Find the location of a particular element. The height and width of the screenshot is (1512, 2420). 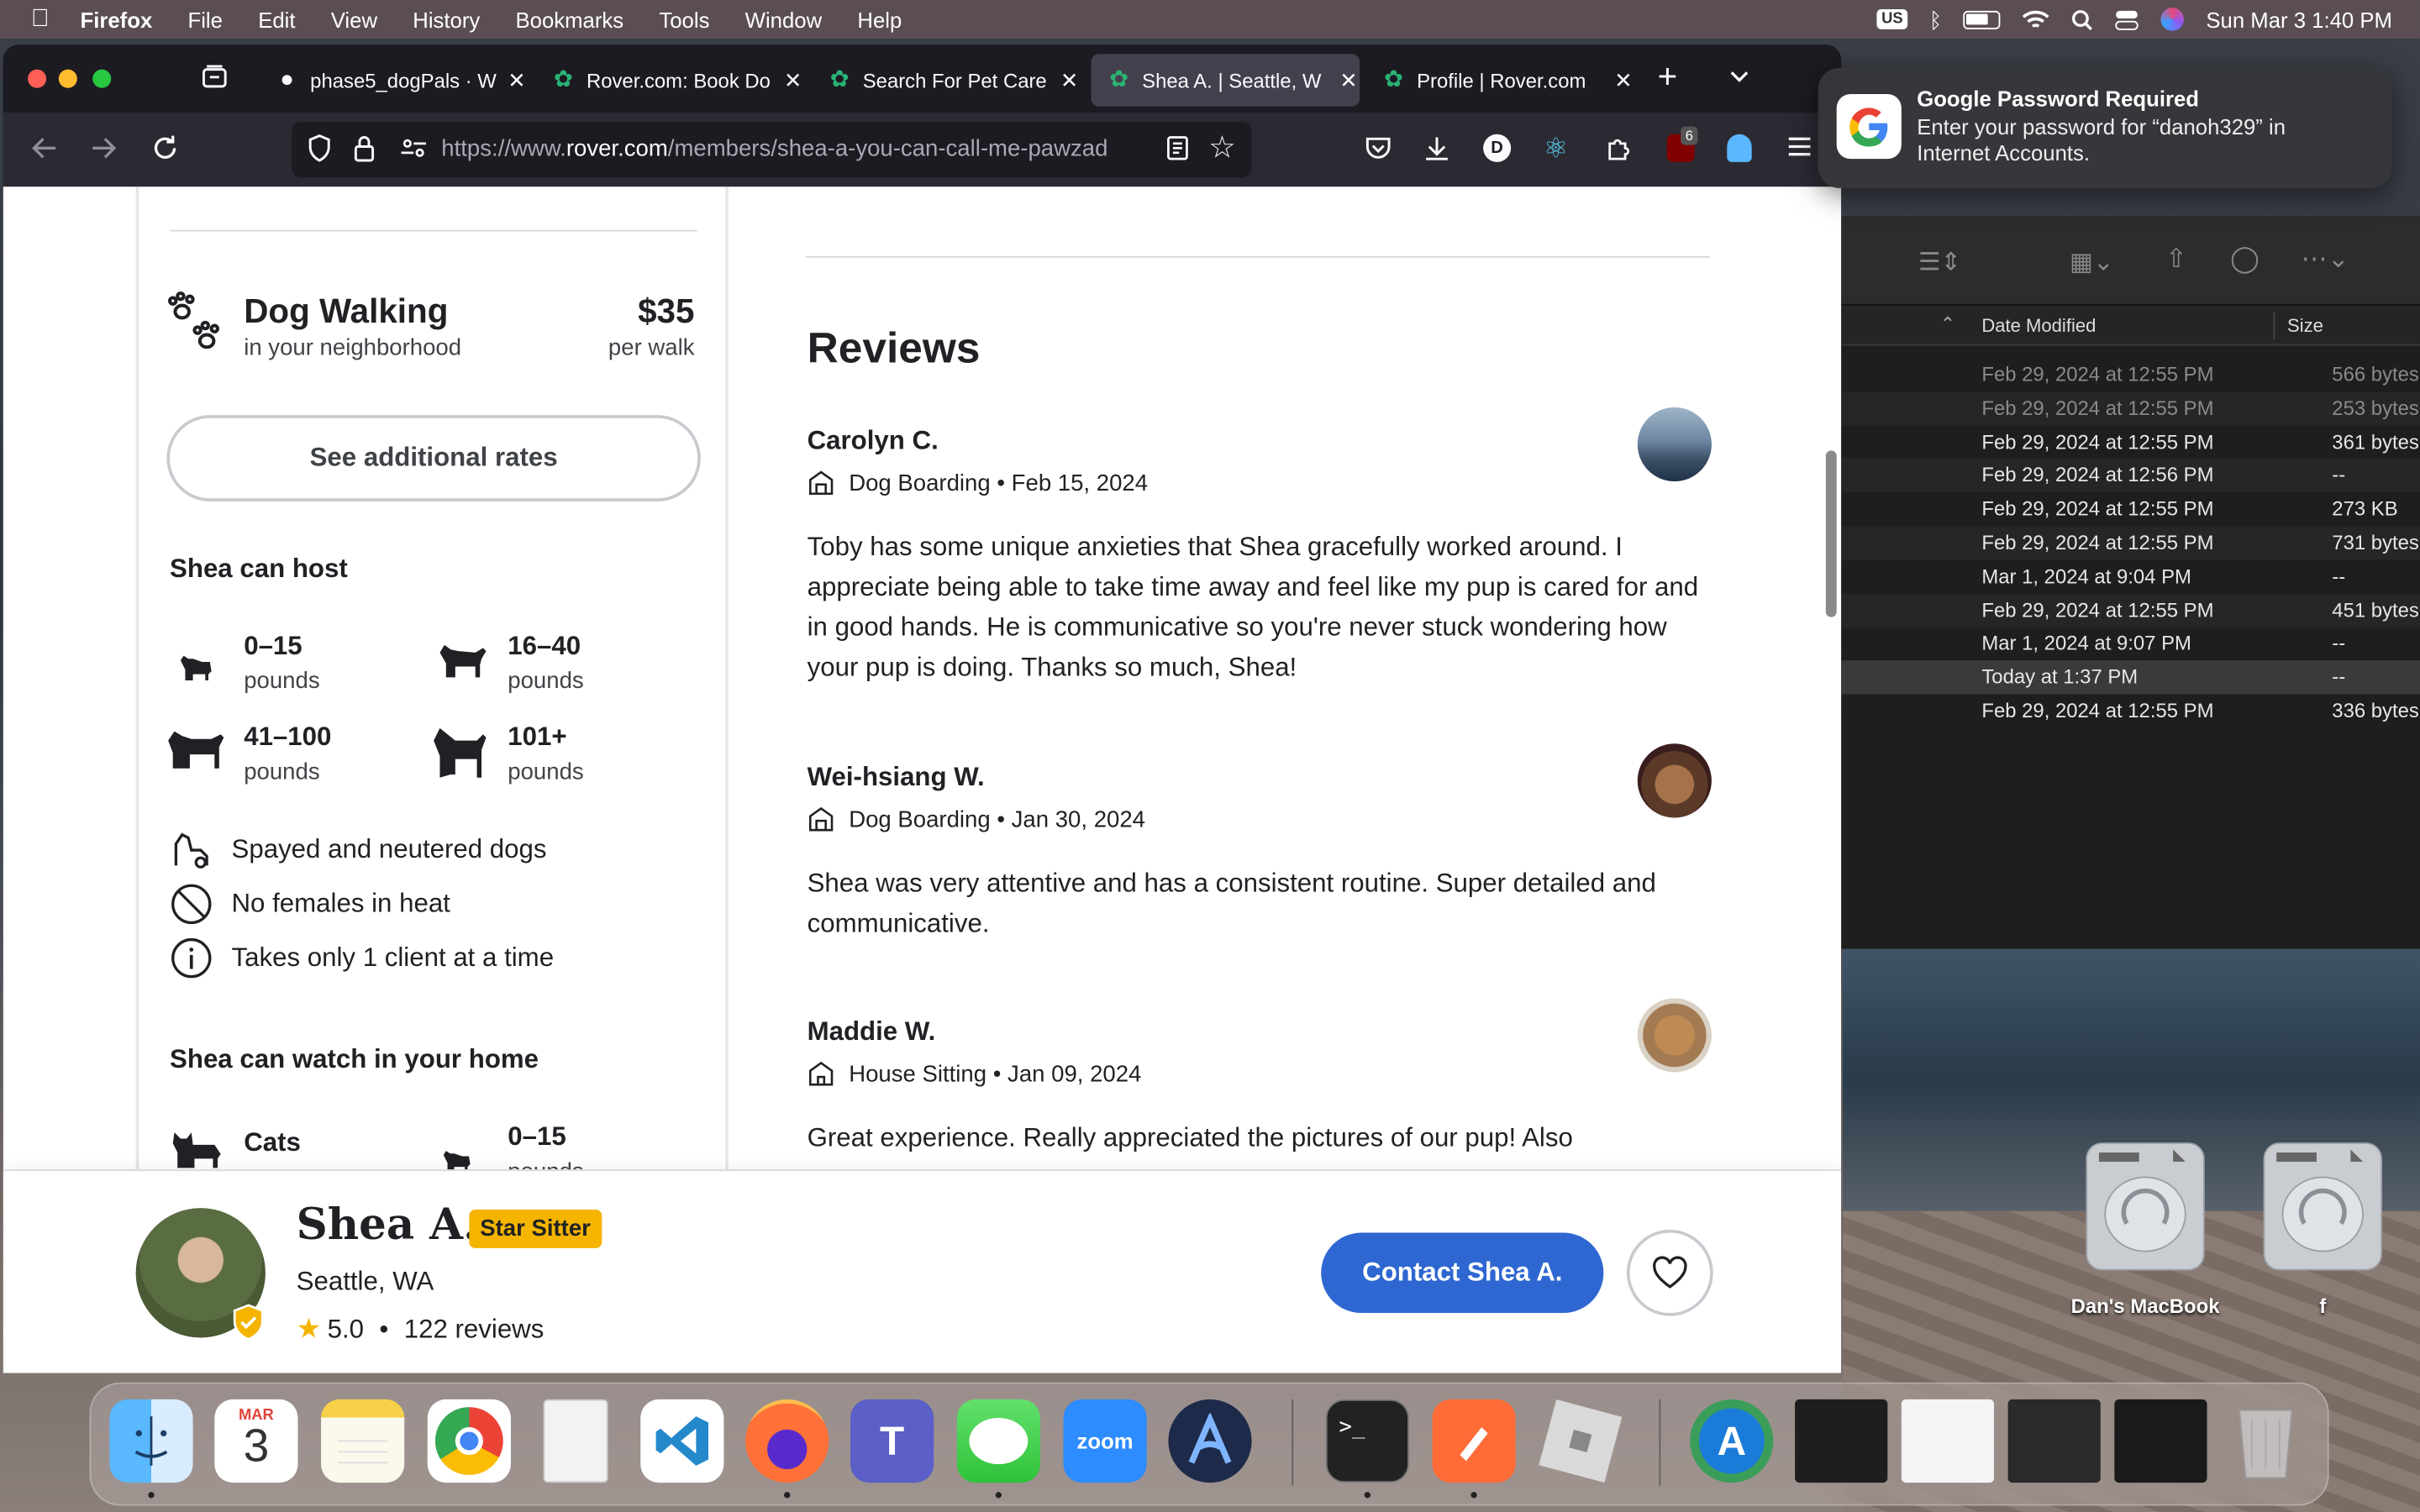

app-menu-icon is located at coordinates (1800, 146).